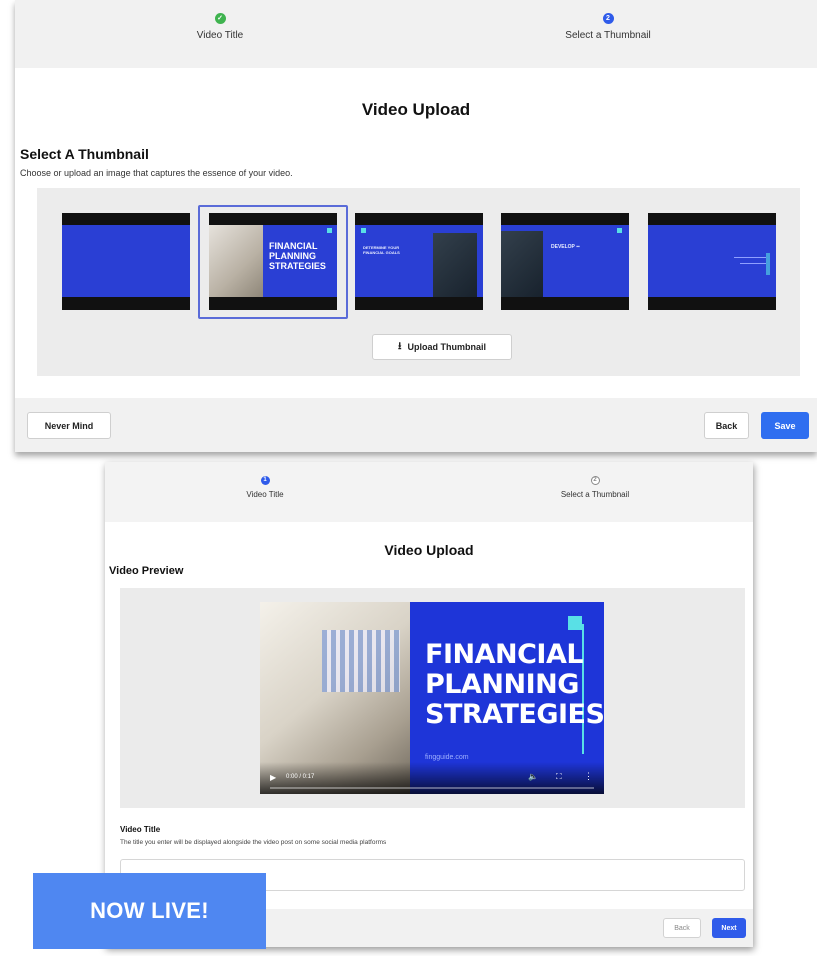 The height and width of the screenshot is (956, 817). What do you see at coordinates (514, 714) in the screenshot?
I see `video-headline-line: STRATEGIES` at bounding box center [514, 714].